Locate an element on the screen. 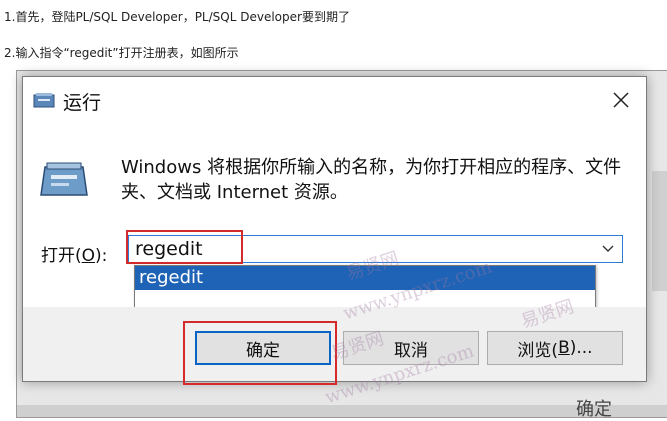 This screenshot has height=421, width=667. open-label-prefix: 打开( is located at coordinates (61, 256).